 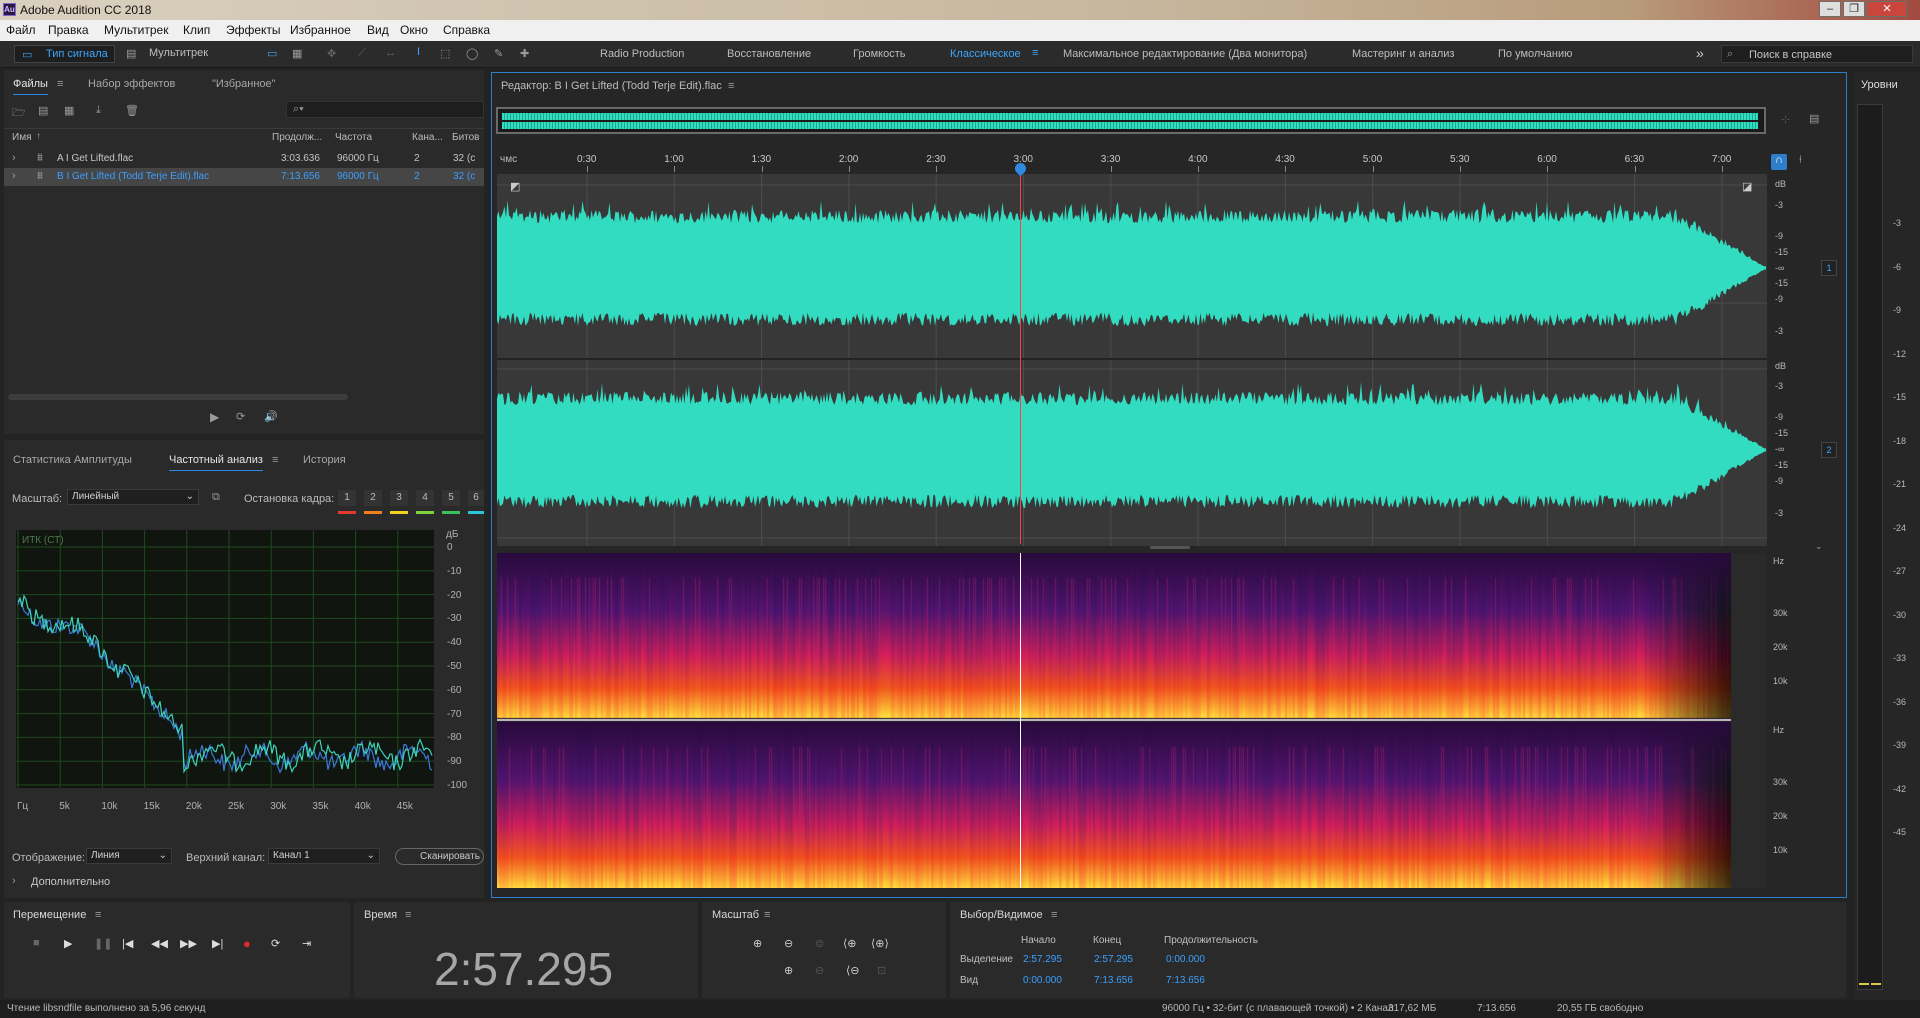 What do you see at coordinates (69, 110) in the screenshot?
I see `new-file-icon: ▦` at bounding box center [69, 110].